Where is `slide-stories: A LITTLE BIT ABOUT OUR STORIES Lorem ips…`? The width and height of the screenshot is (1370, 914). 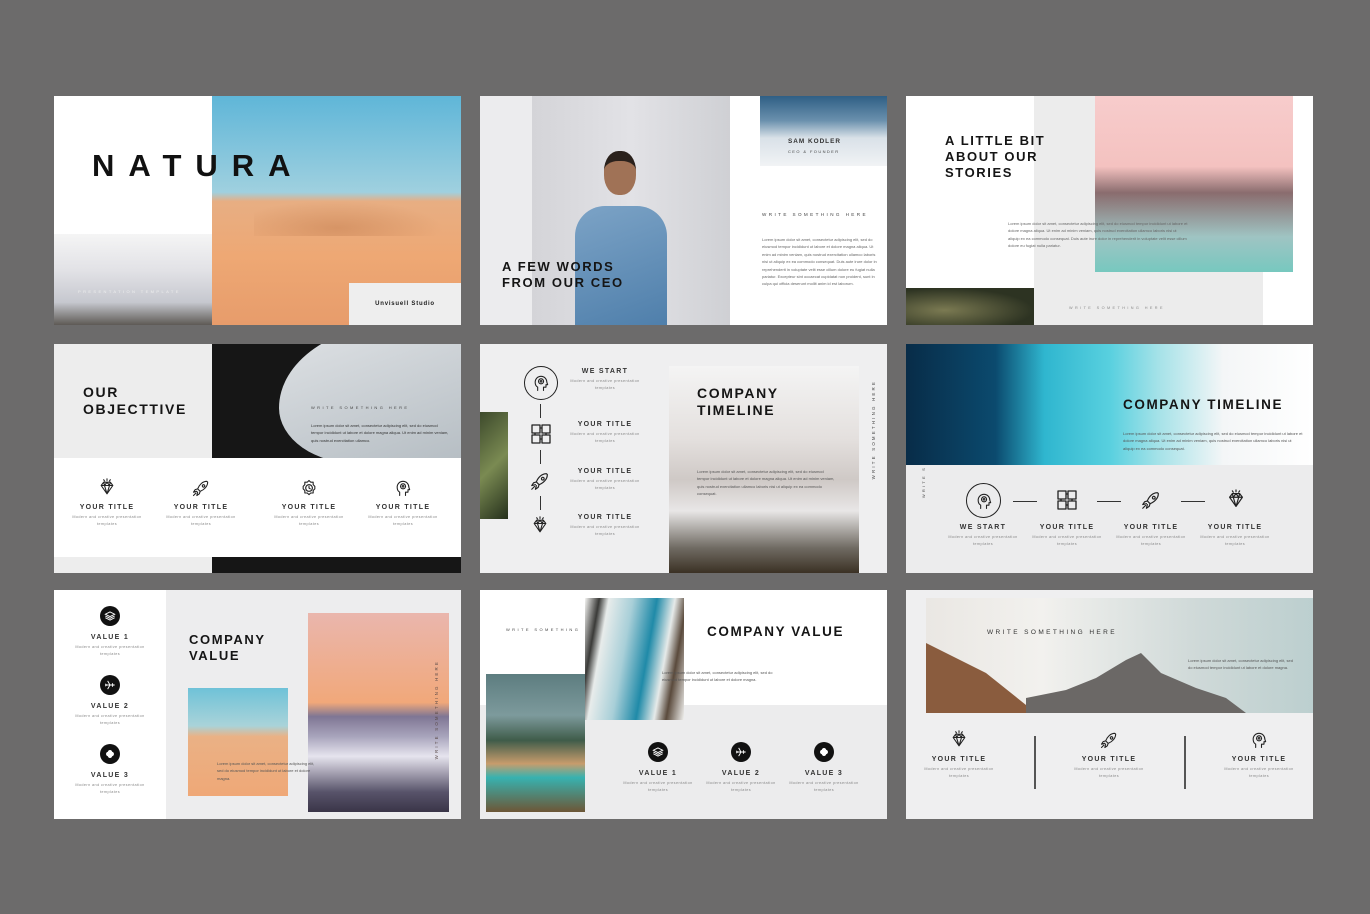 slide-stories: A LITTLE BIT ABOUT OUR STORIES Lorem ips… is located at coordinates (1109, 210).